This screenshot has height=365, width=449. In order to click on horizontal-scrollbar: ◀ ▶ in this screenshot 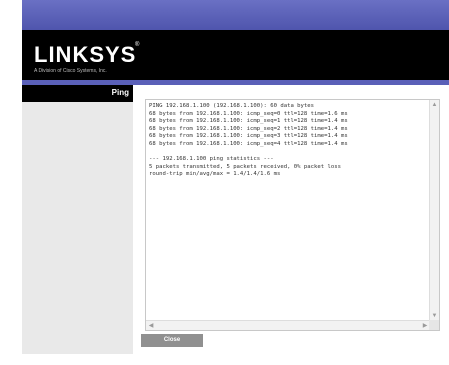, I will do `click(288, 325)`.